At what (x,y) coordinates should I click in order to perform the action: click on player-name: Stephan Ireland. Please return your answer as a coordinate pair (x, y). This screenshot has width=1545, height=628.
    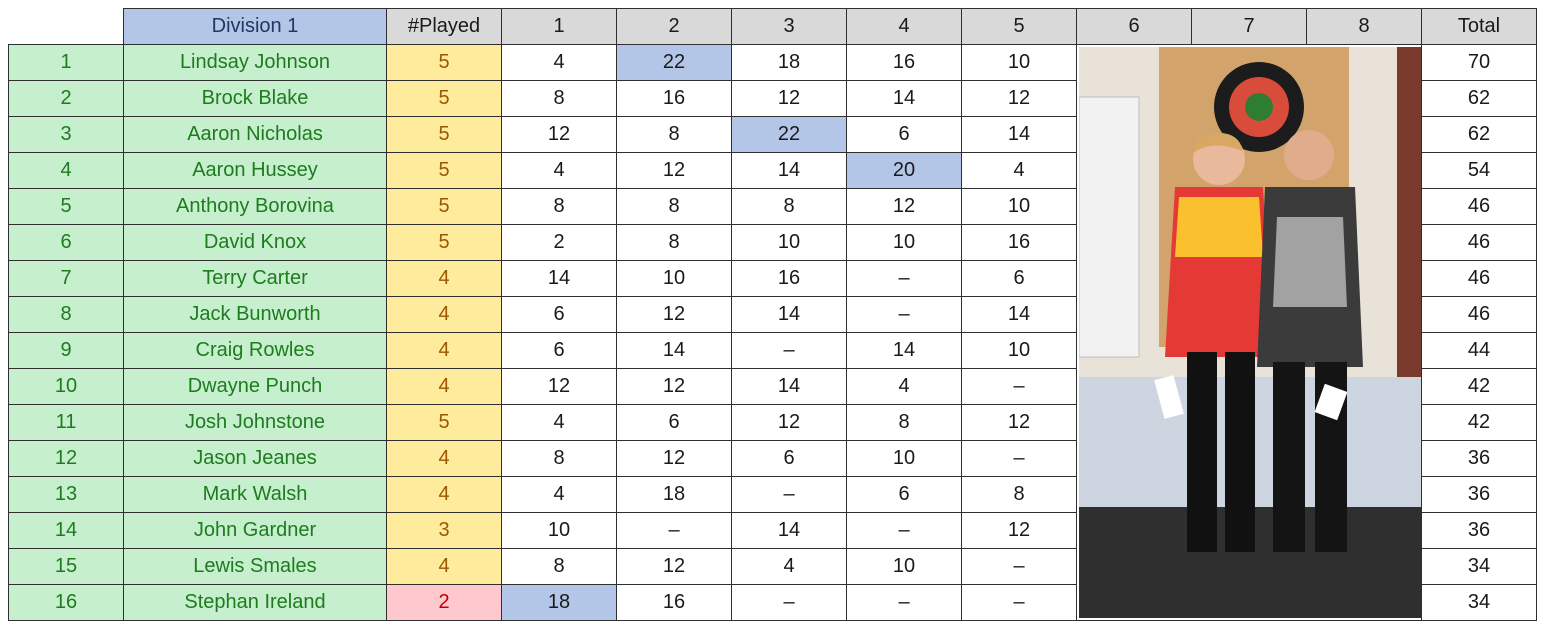
    Looking at the image, I should click on (255, 602).